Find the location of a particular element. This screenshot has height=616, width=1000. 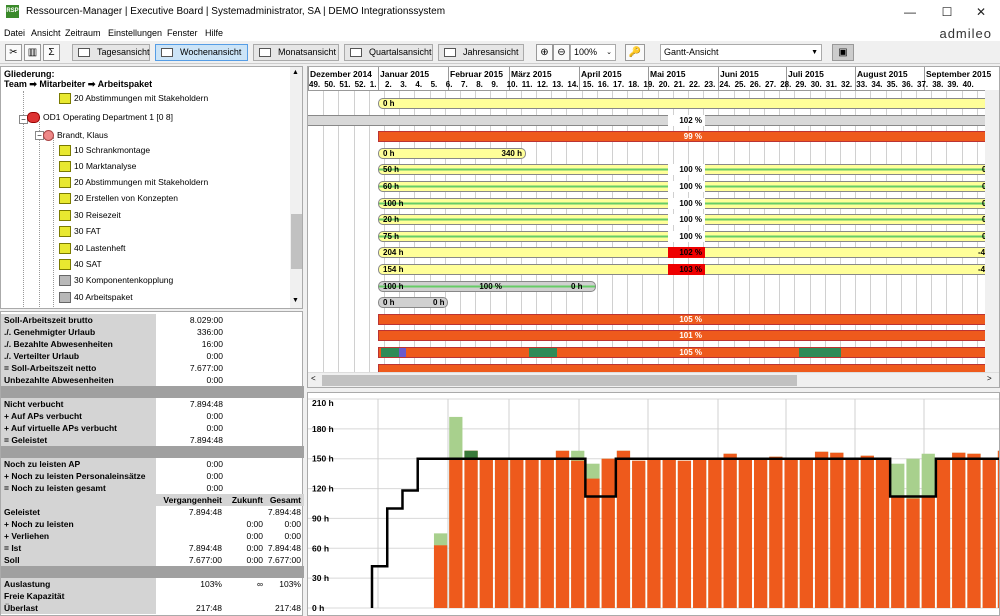

stats-label: Geleistet is located at coordinates (22, 512).